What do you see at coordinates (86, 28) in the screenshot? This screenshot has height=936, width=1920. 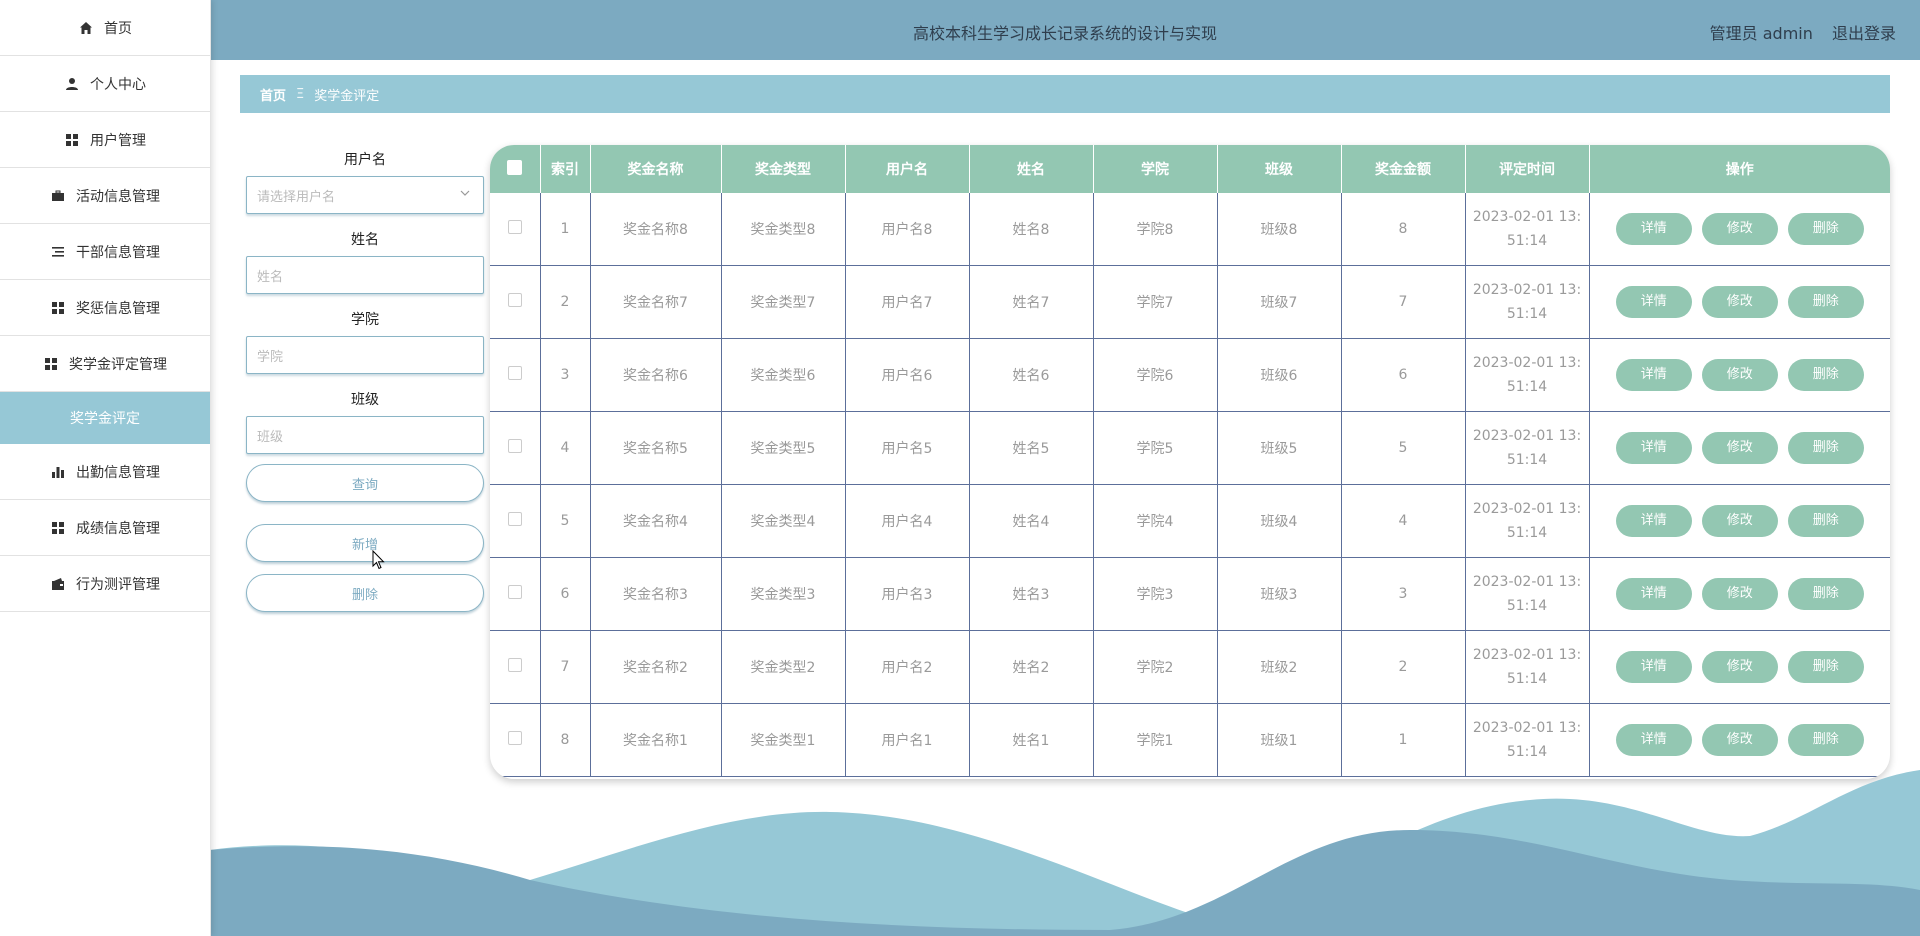 I see `home-icon` at bounding box center [86, 28].